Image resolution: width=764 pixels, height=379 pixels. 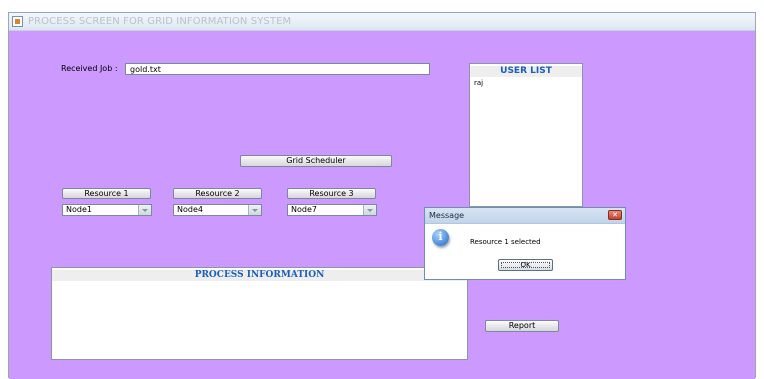 What do you see at coordinates (79, 209) in the screenshot?
I see `resource-1-node-value: Node1` at bounding box center [79, 209].